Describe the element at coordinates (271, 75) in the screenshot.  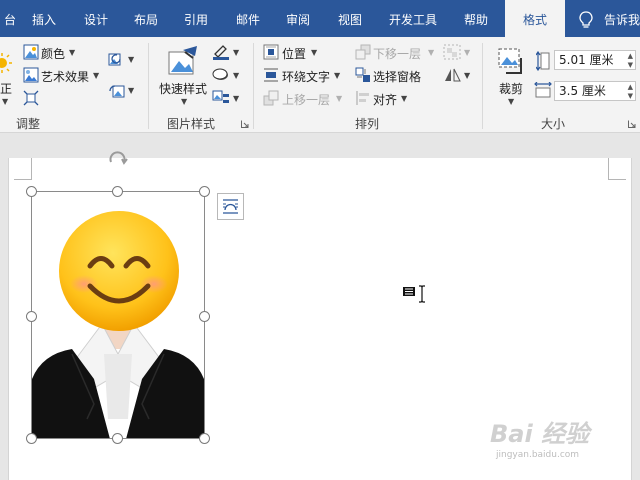
I see `wrap-text-icon` at that location.